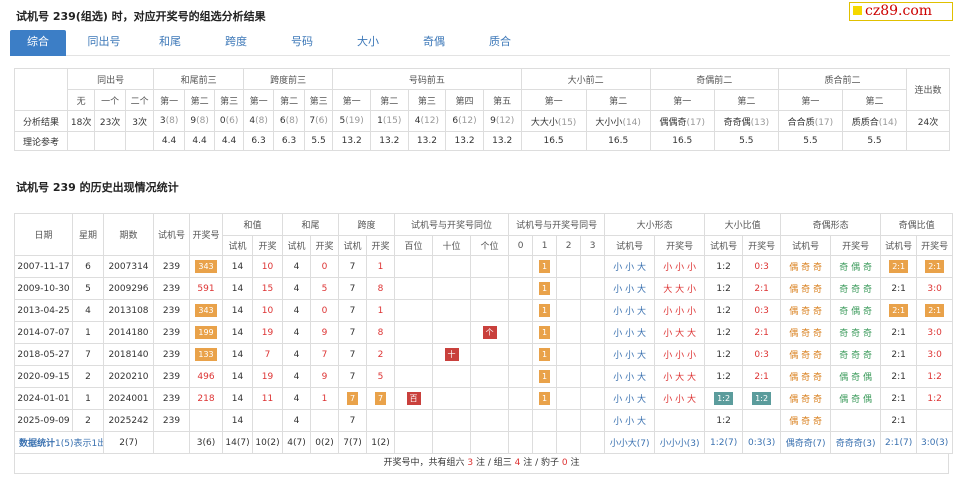 The image size is (955, 480). Describe the element at coordinates (88, 266) in the screenshot. I see `week-cell: 6` at that location.